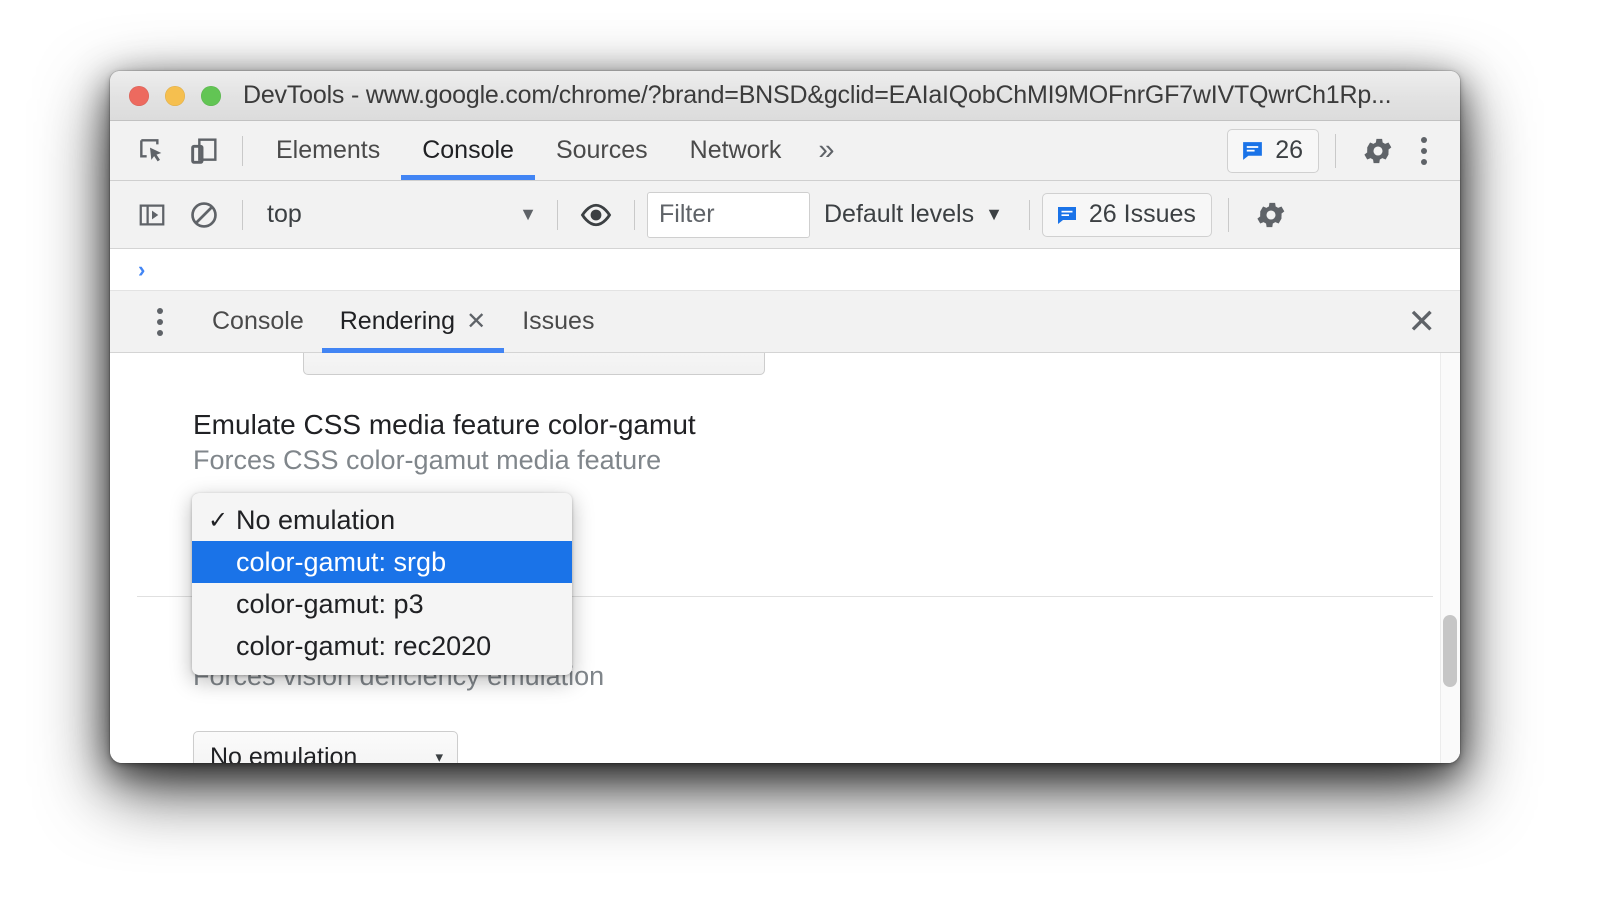 This screenshot has width=1598, height=924. I want to click on dropdown-option-srgb: color-gamut: srgb, so click(382, 562).